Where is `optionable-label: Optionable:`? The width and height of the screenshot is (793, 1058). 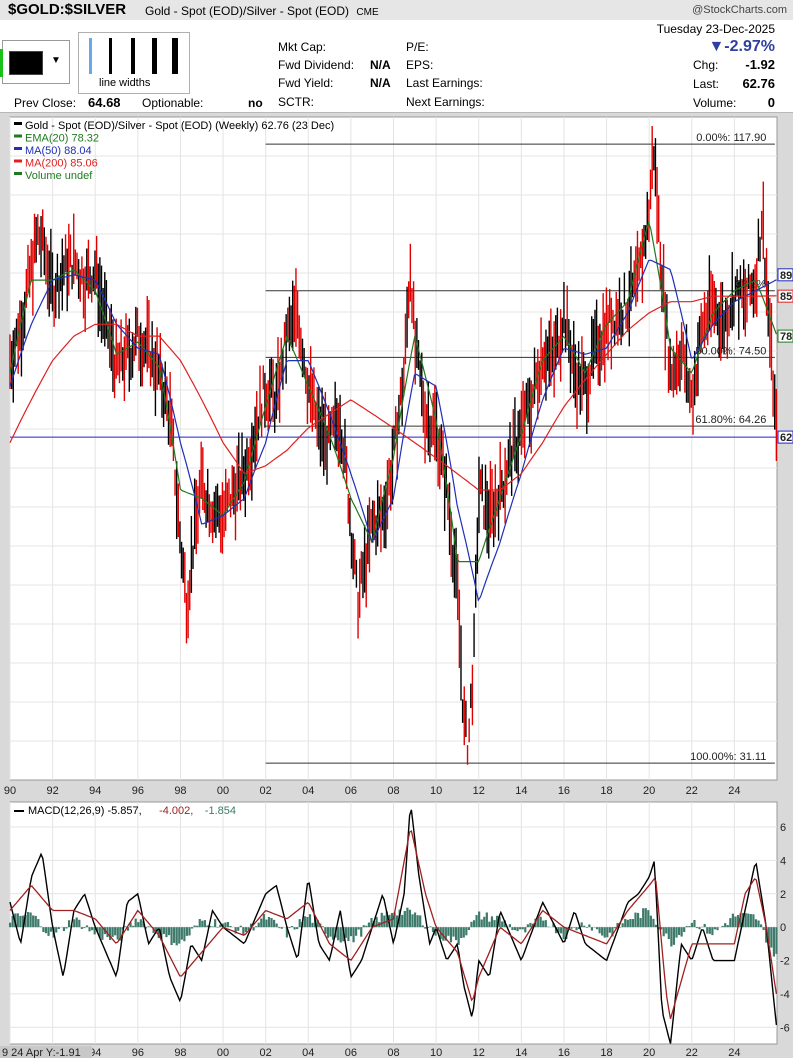
optionable-label: Optionable: is located at coordinates (173, 103).